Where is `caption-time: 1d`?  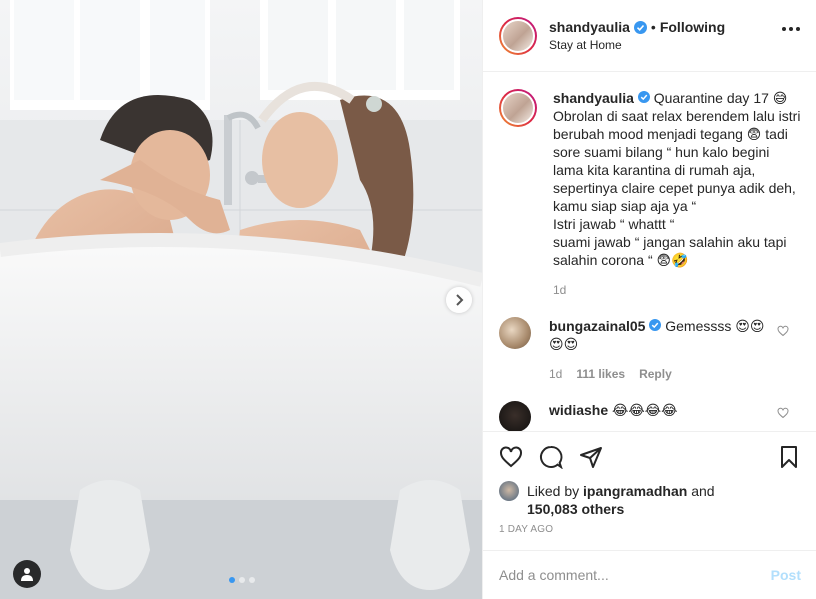
caption-time: 1d is located at coordinates (559, 290).